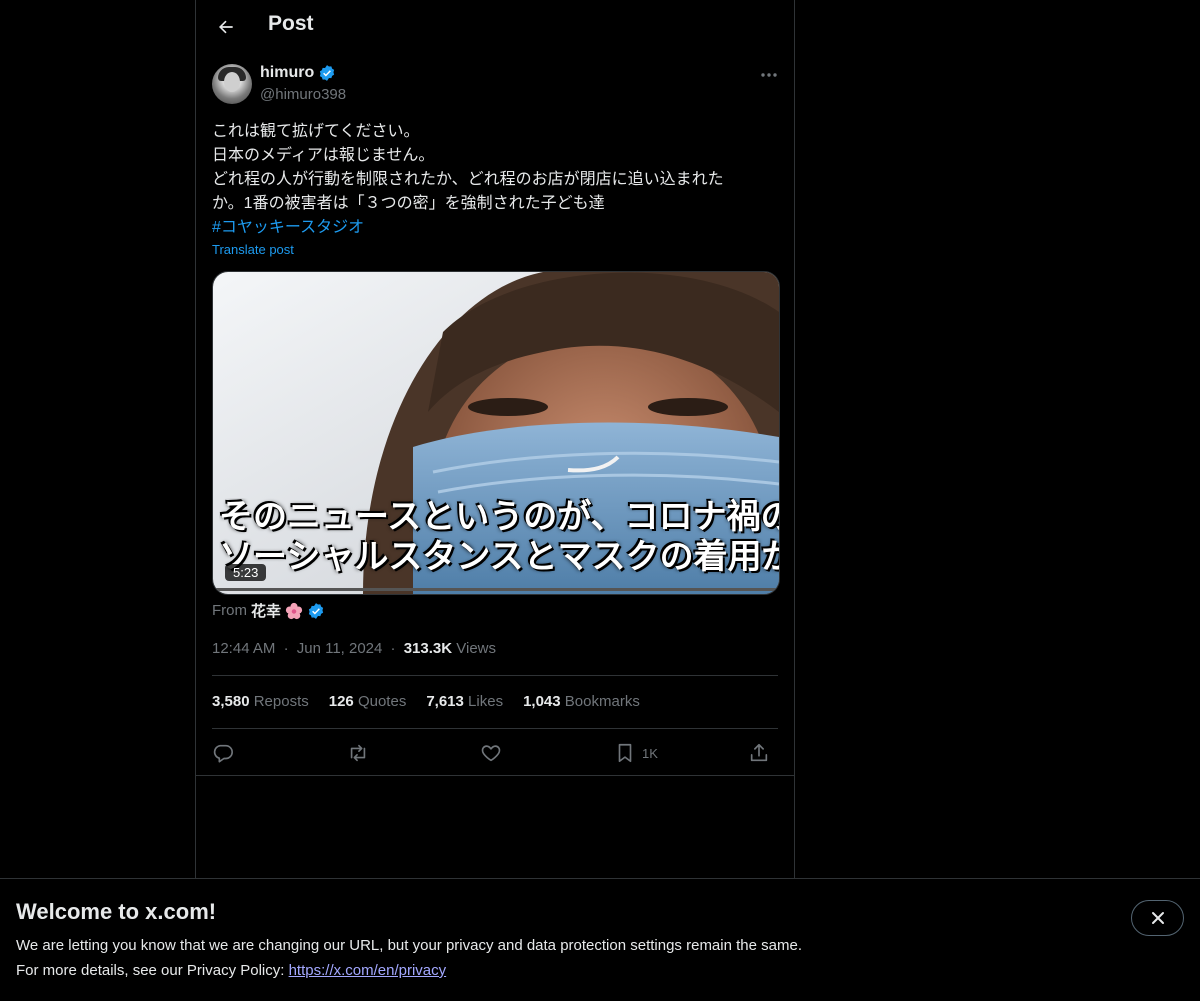  I want to click on more-options-button, so click(769, 75).